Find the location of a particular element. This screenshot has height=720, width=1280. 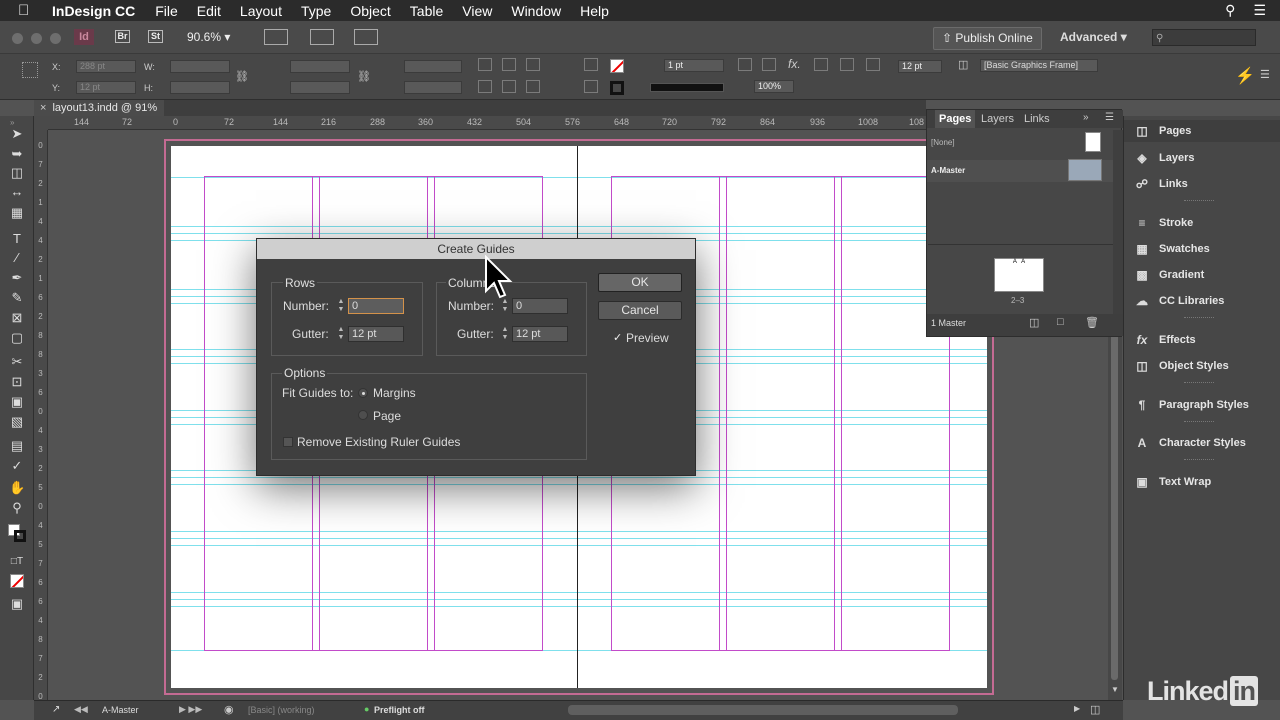

next-page-icon: ▶ ▶▶ is located at coordinates (190, 709).